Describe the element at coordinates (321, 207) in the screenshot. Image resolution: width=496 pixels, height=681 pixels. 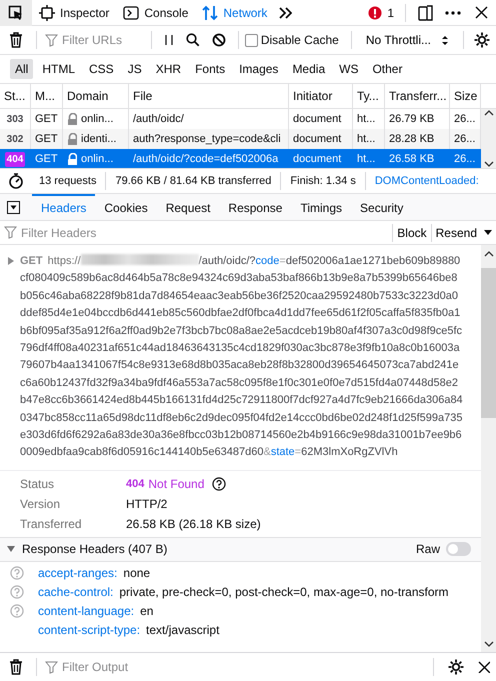
I see `detail-tab: Timings` at that location.